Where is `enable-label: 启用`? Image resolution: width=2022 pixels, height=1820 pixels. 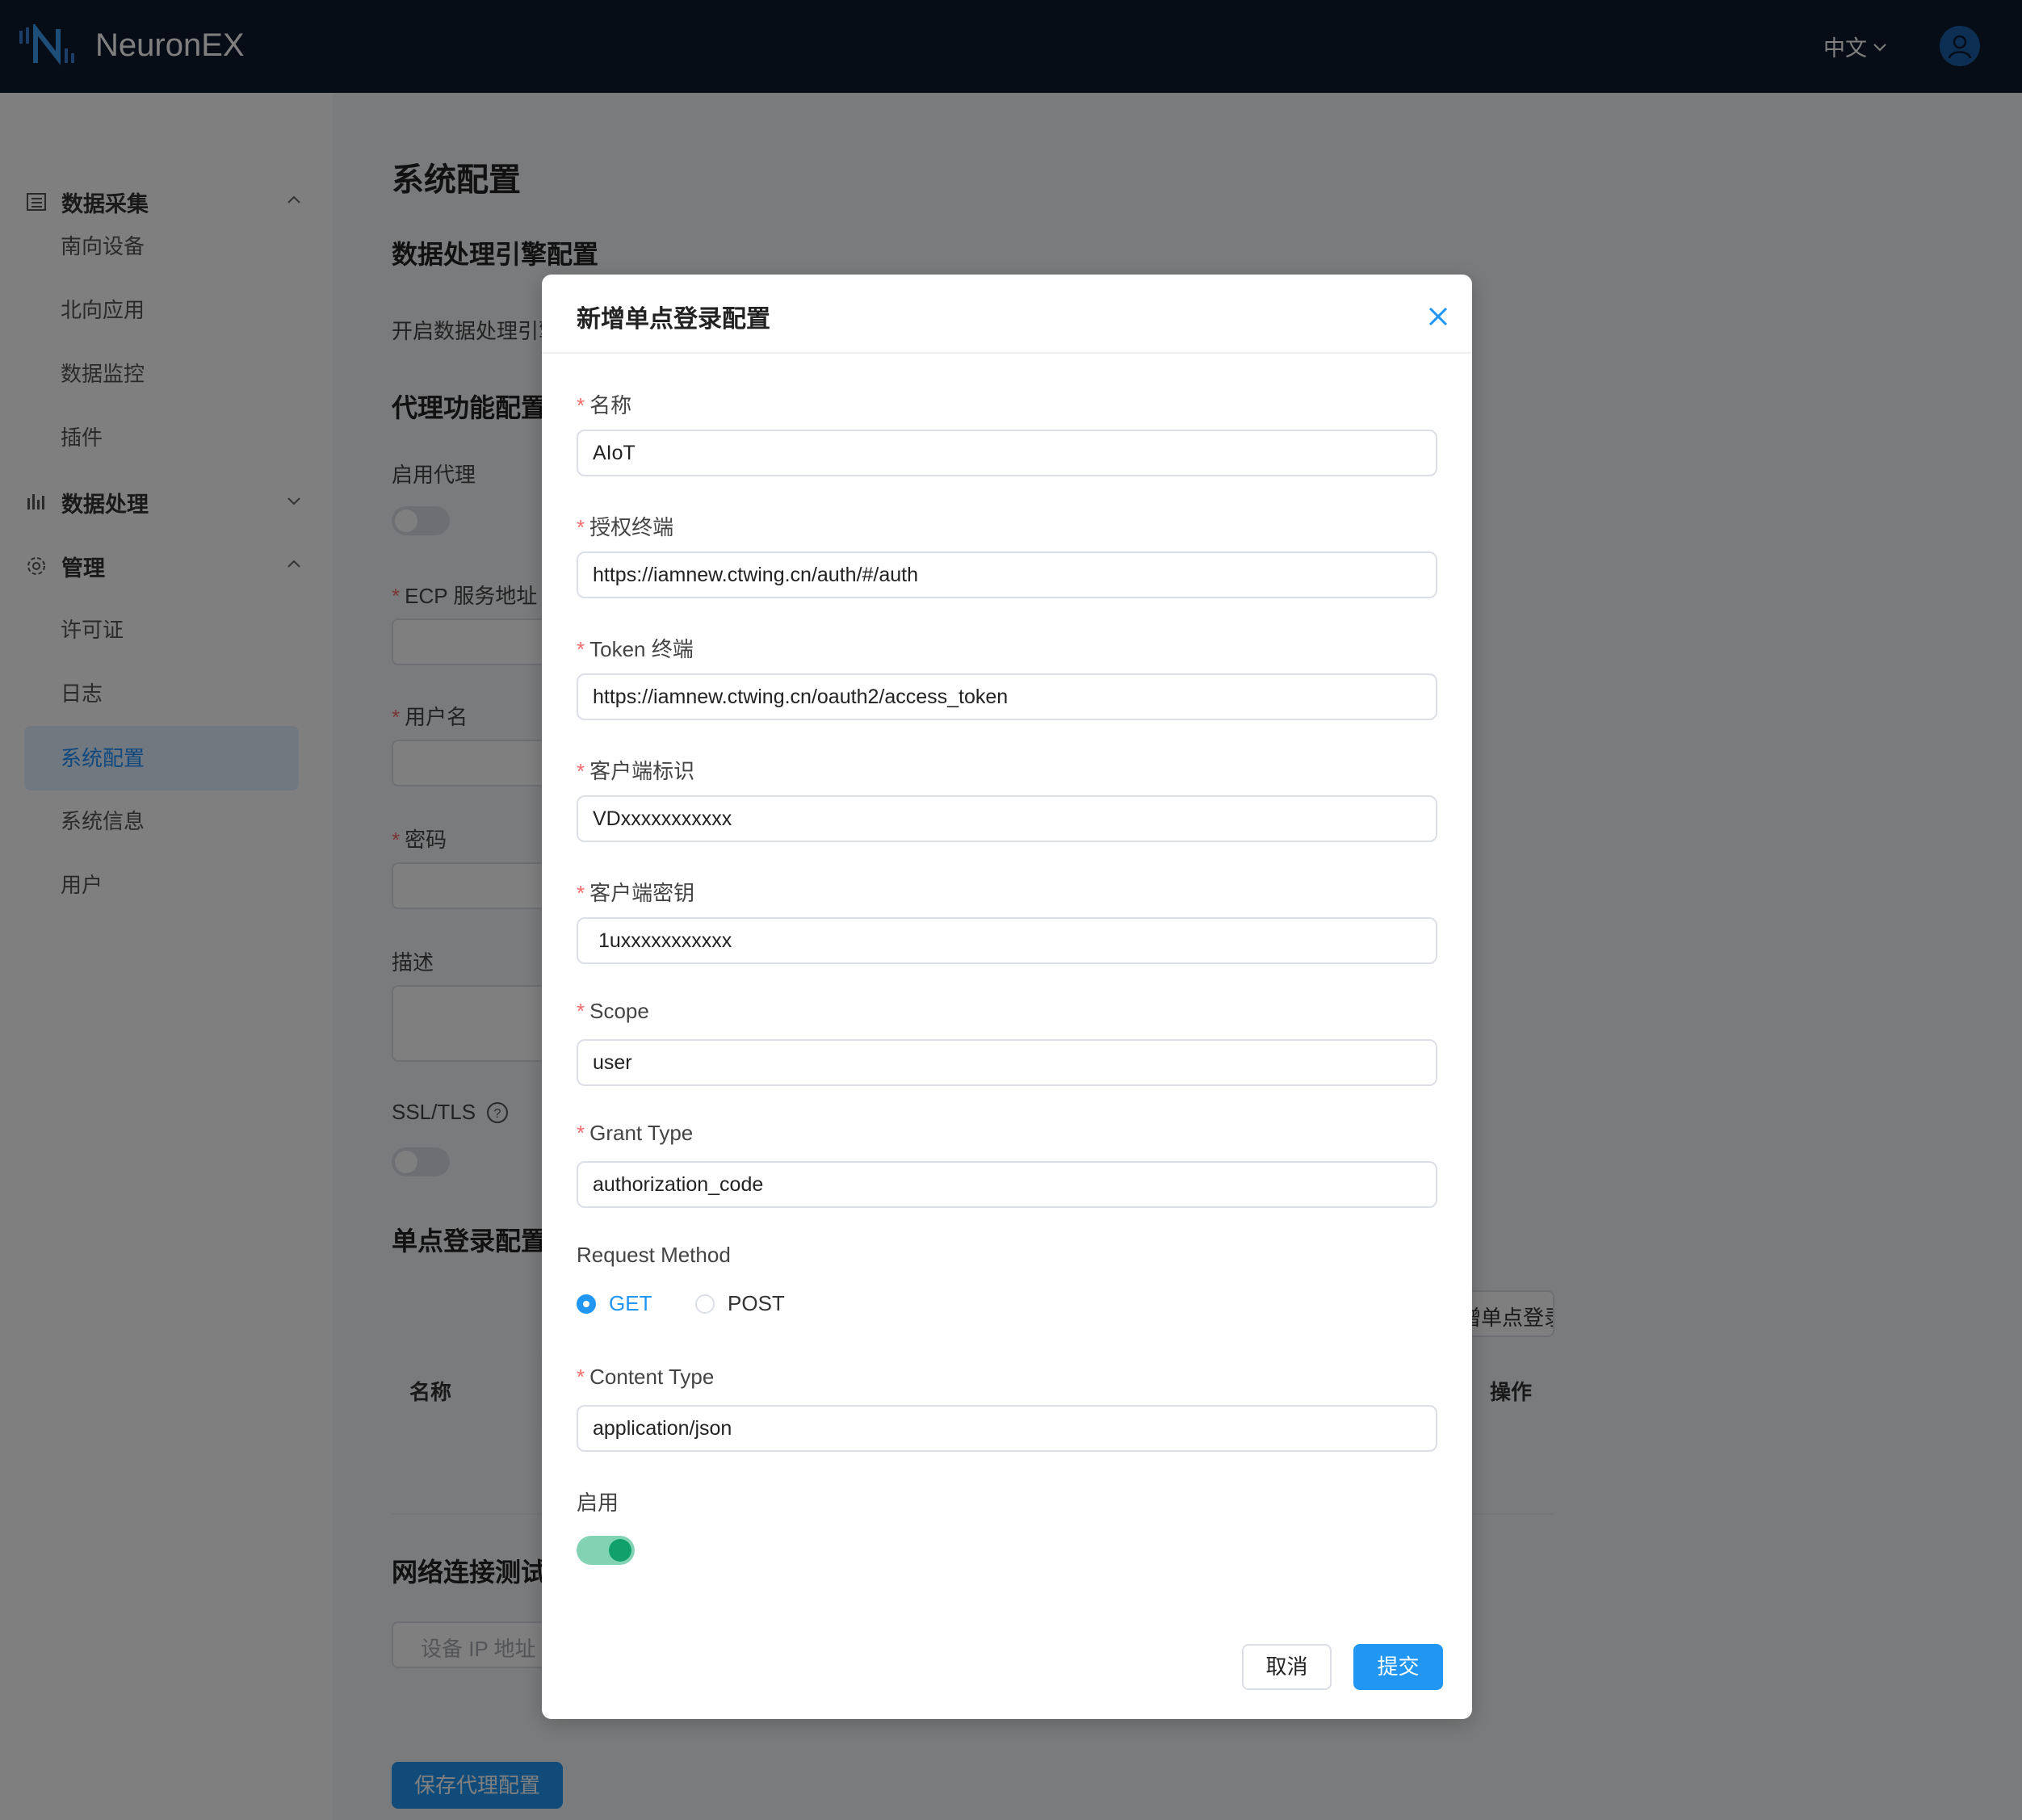 enable-label: 启用 is located at coordinates (598, 1503).